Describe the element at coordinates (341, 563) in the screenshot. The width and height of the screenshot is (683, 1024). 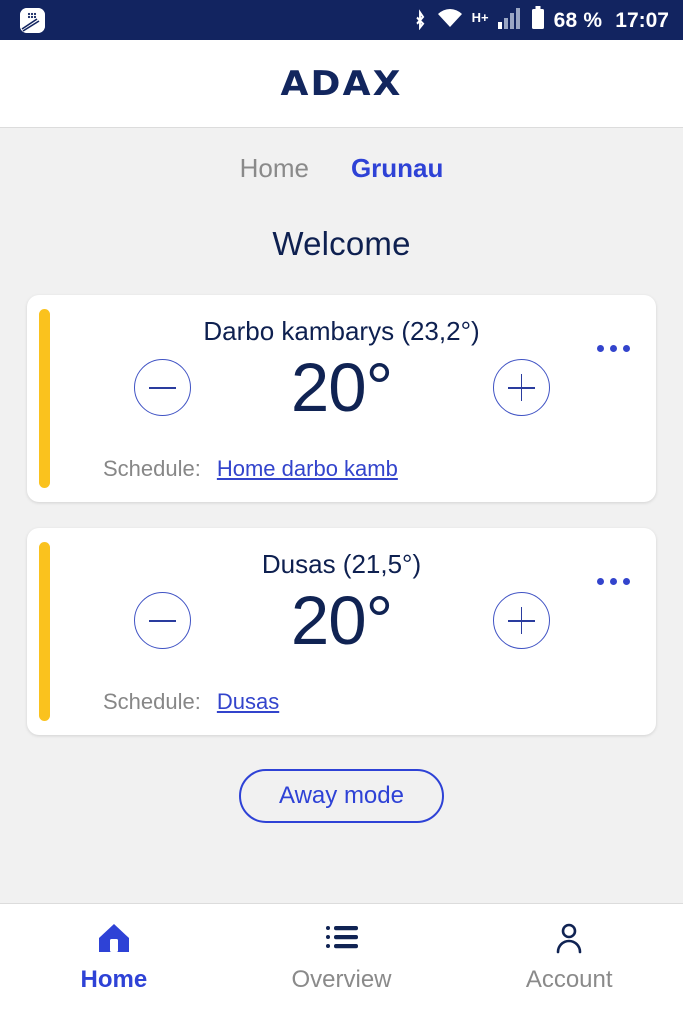
I see `device-name-label: Dusas (21,5°)` at that location.